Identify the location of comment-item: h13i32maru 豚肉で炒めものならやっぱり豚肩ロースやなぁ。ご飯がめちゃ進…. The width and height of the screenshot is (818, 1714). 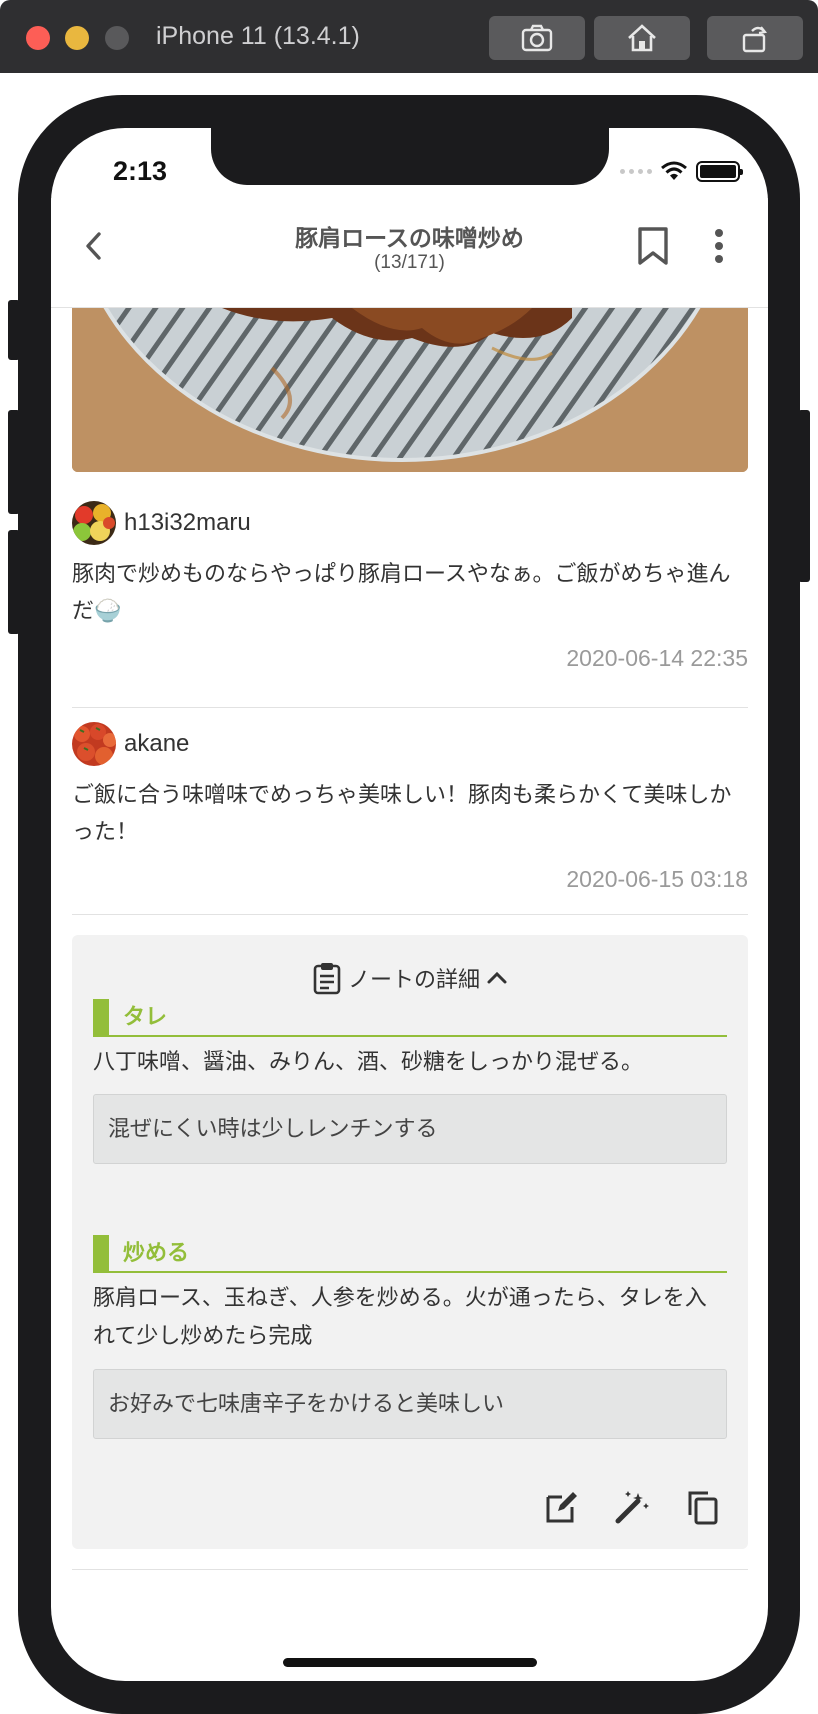
(410, 586).